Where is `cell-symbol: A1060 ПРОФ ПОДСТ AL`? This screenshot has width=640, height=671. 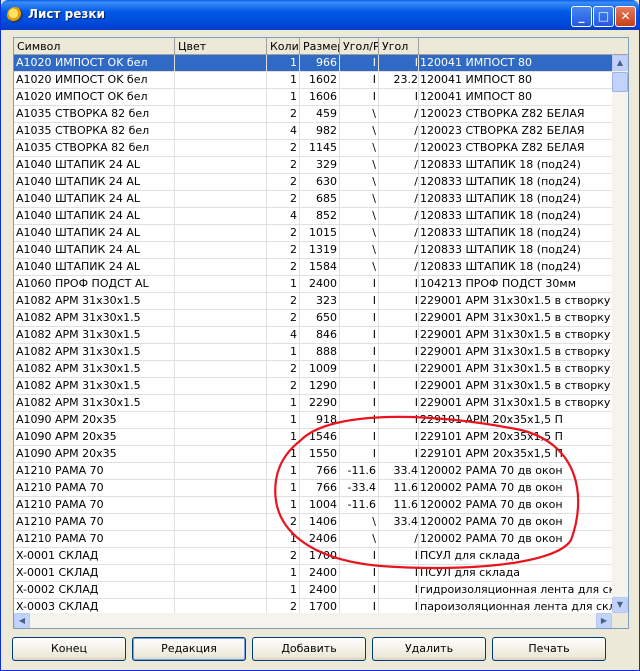
cell-symbol: A1060 ПРОФ ПОДСТ AL is located at coordinates (94, 284).